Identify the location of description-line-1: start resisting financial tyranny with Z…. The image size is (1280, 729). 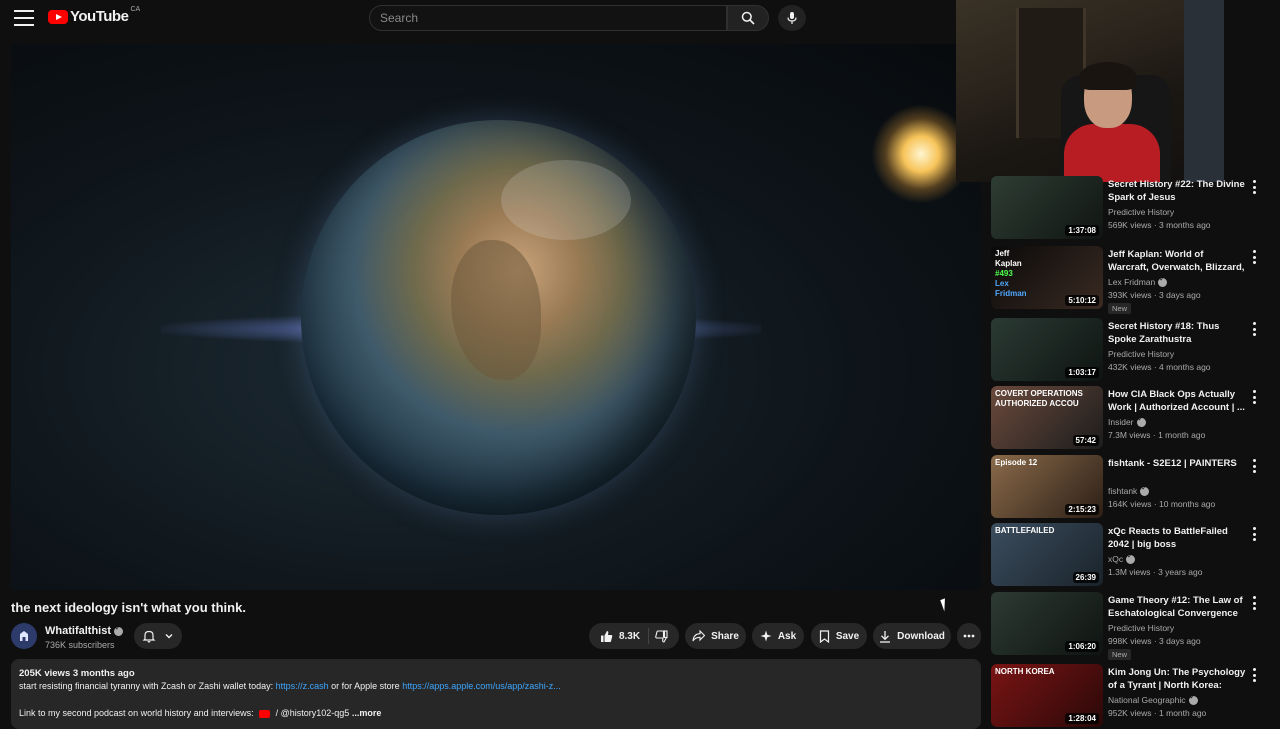
(496, 686).